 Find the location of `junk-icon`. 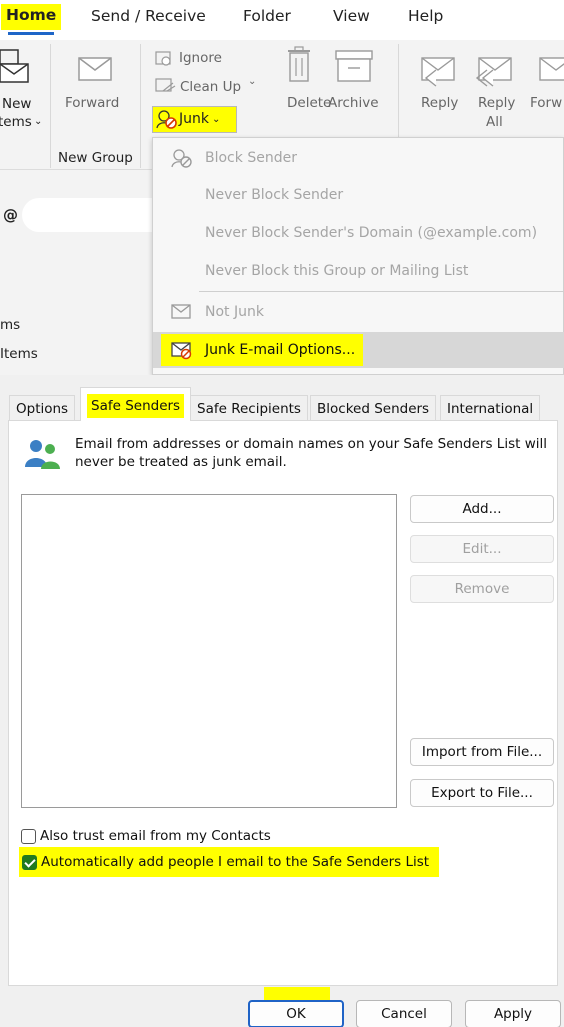

junk-icon is located at coordinates (166, 119).